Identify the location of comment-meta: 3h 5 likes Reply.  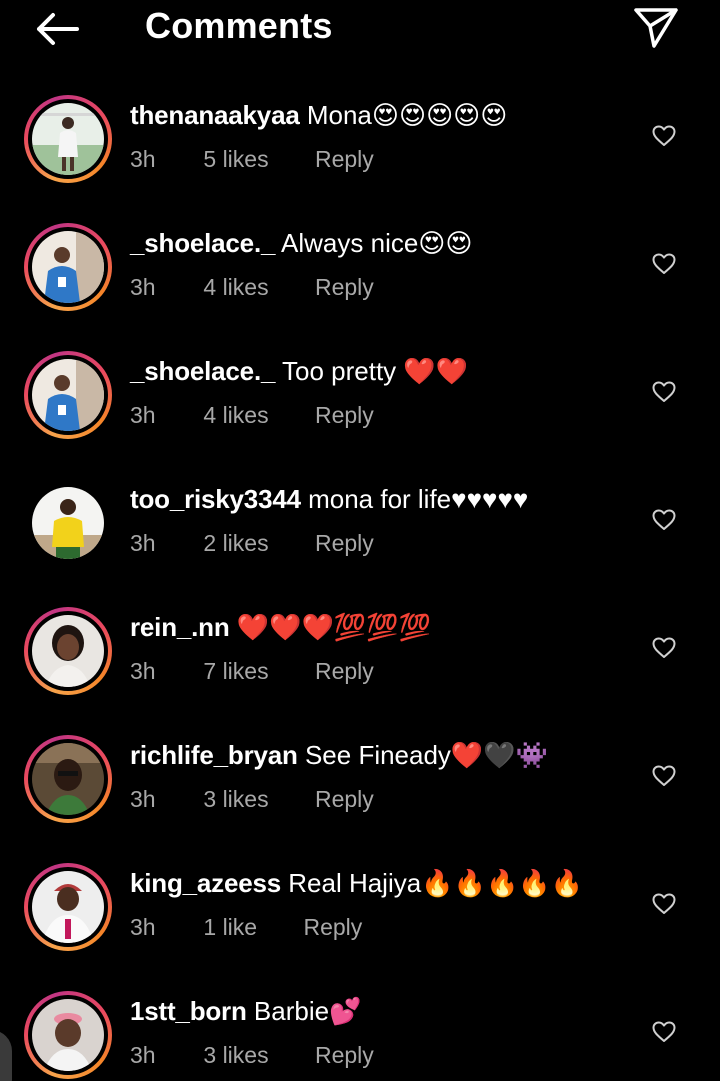
(252, 159).